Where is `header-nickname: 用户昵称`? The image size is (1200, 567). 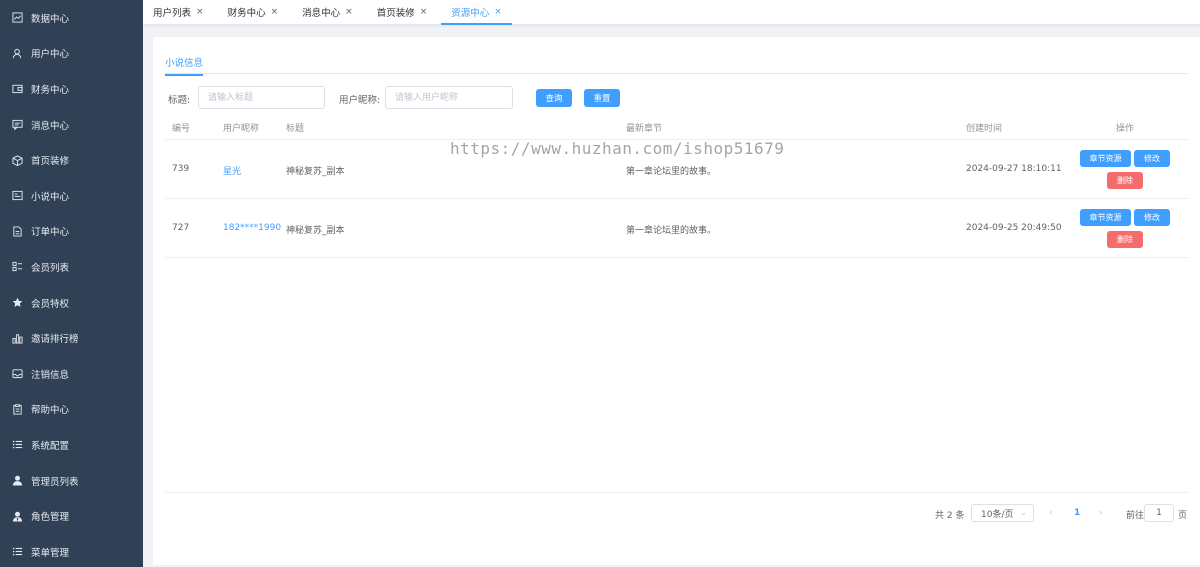 header-nickname: 用户昵称 is located at coordinates (241, 129).